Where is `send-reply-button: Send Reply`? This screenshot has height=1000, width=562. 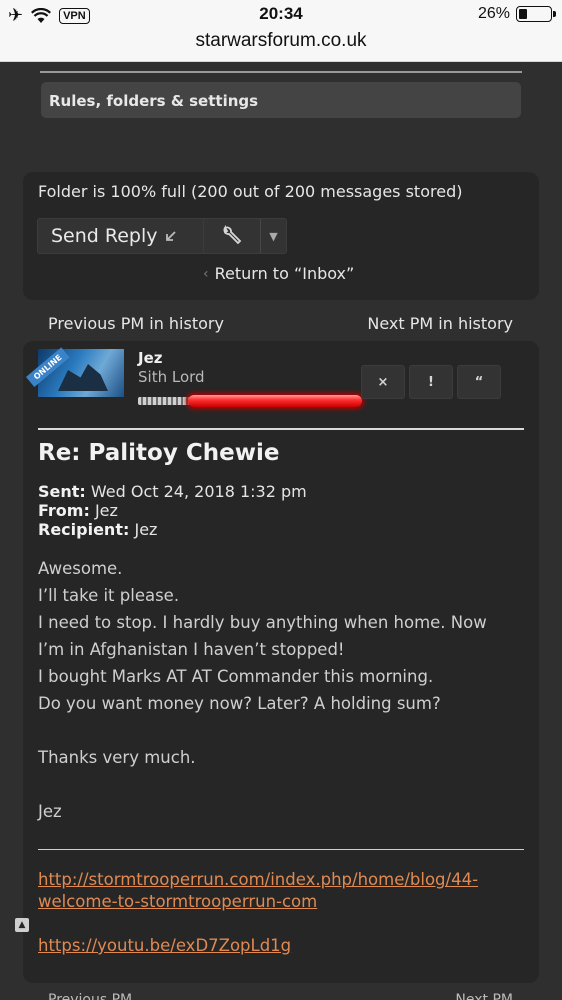
send-reply-button: Send Reply is located at coordinates (127, 236).